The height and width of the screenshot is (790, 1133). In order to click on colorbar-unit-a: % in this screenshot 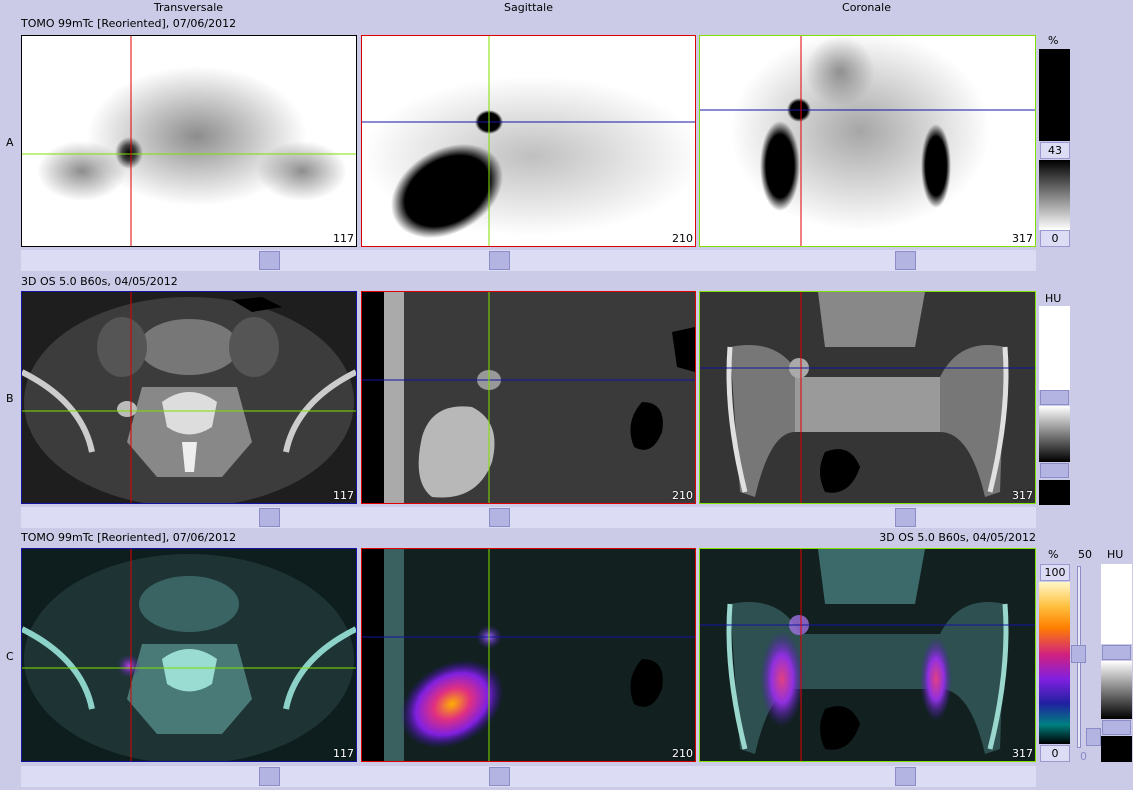, I will do `click(1053, 40)`.